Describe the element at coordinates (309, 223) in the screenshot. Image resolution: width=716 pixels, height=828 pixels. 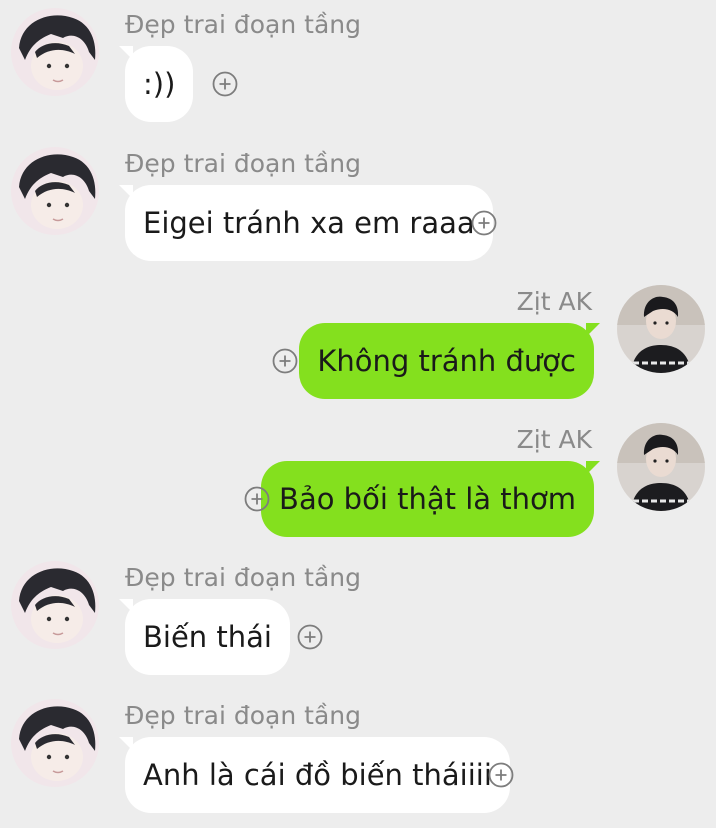
I see `message-text: Eigei tránh xa em raaa` at that location.